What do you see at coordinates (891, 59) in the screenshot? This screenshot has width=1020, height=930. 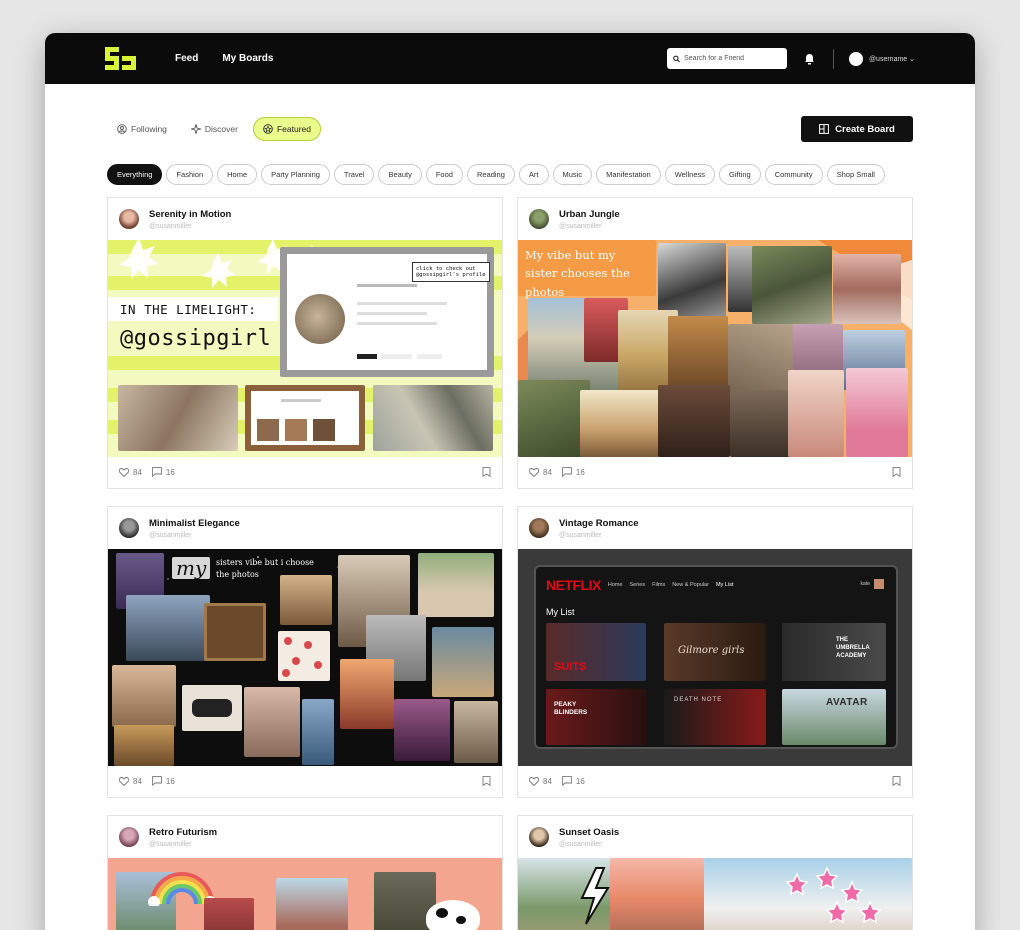 I see `username-label: @username ⌄` at bounding box center [891, 59].